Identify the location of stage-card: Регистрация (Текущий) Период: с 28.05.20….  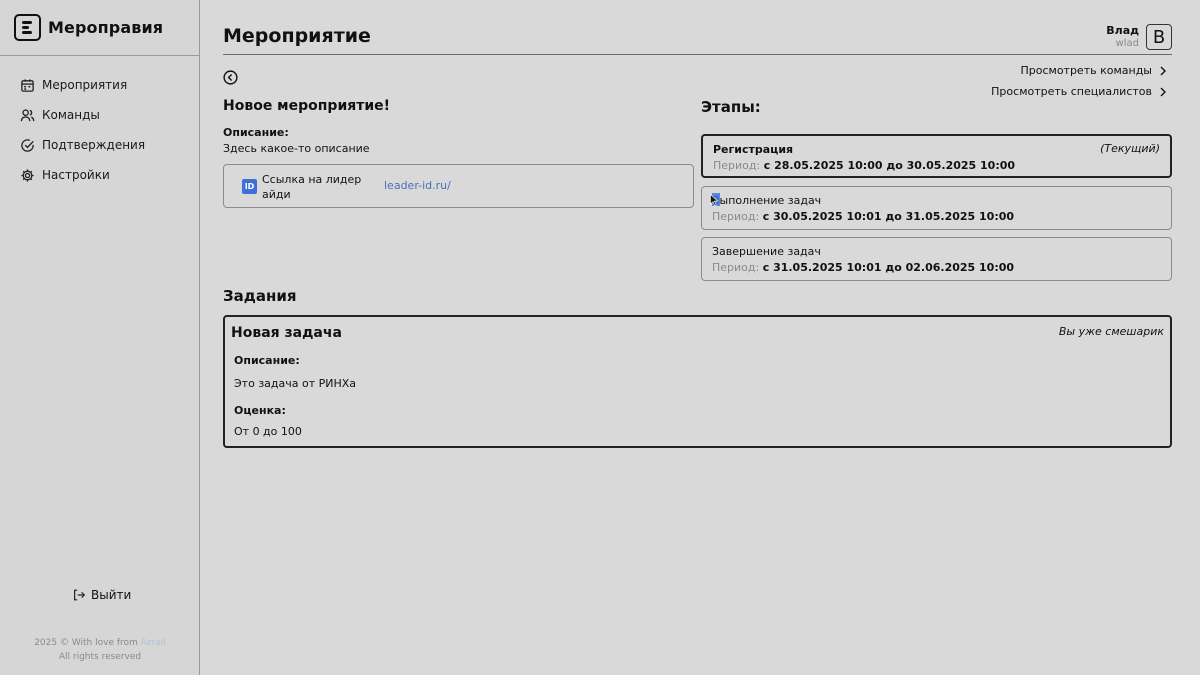
(936, 156).